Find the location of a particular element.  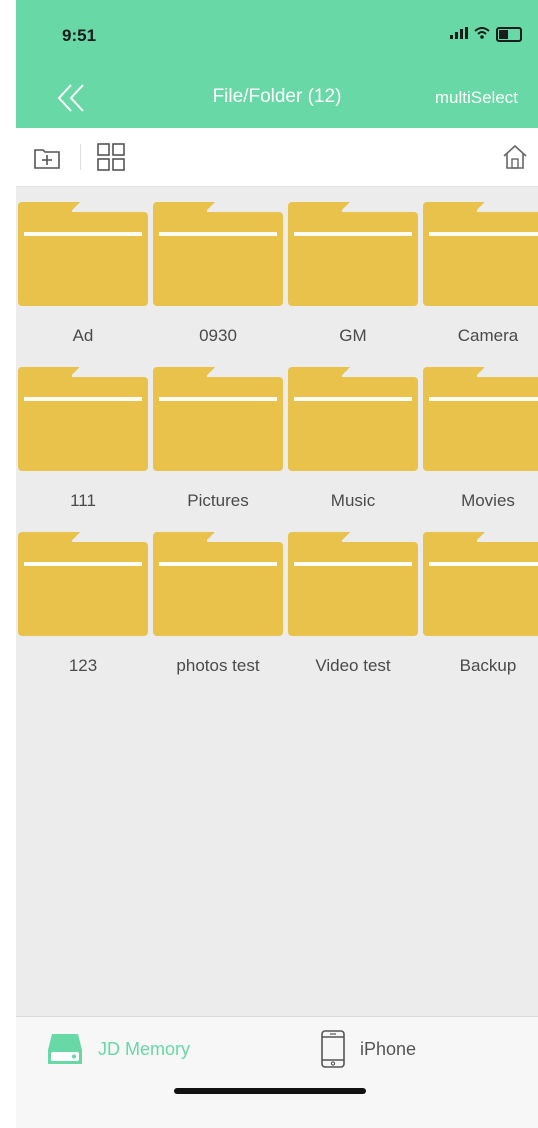

toolbar-divider is located at coordinates (80, 157).